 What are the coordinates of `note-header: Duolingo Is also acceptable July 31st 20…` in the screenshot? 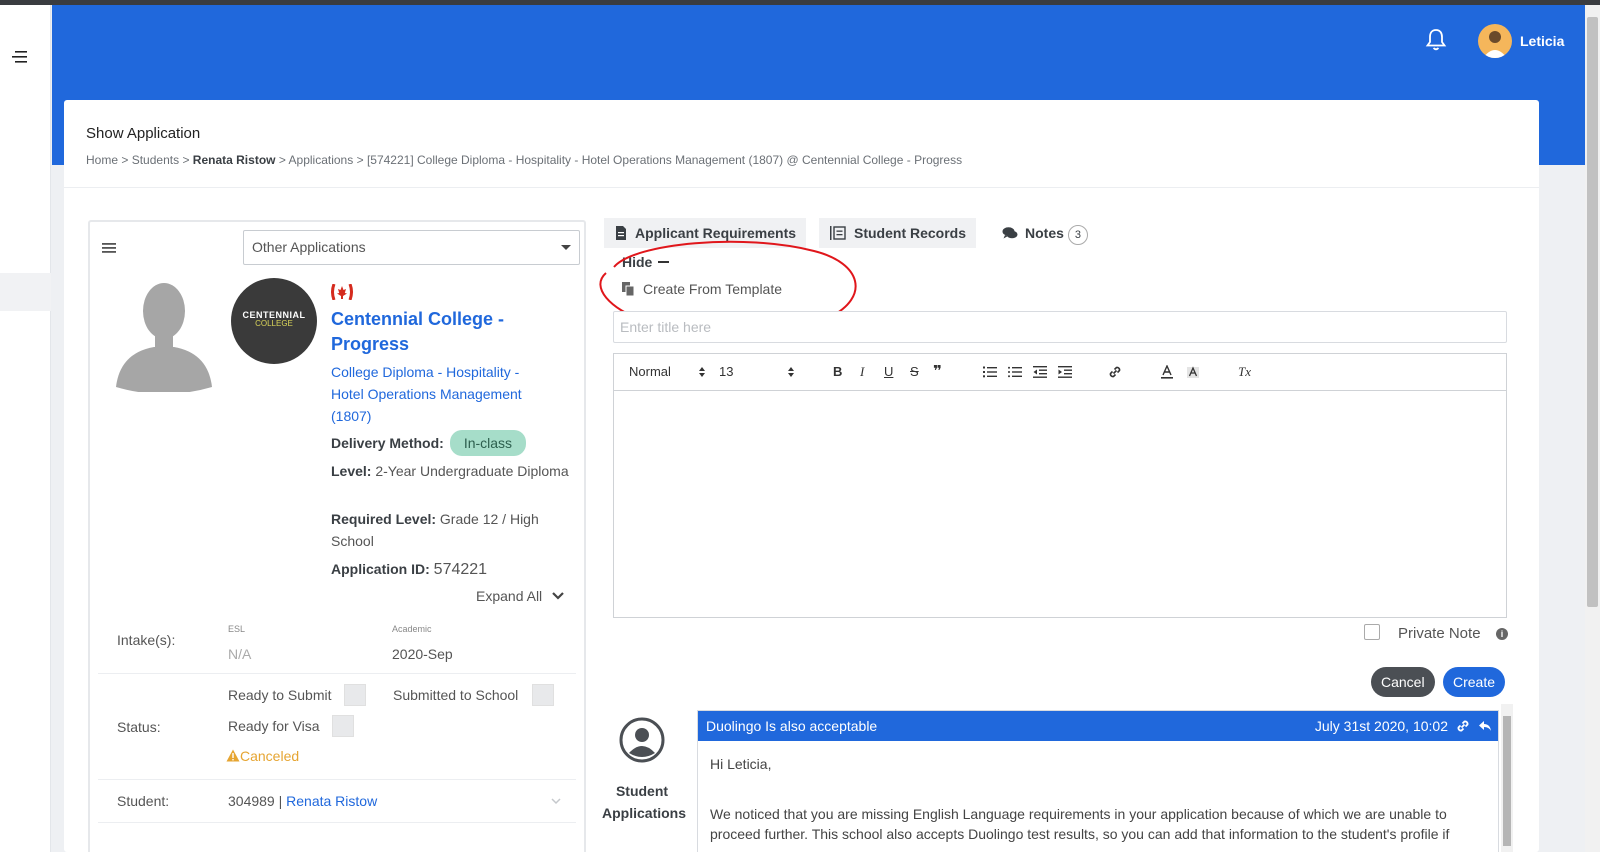 It's located at (1098, 726).